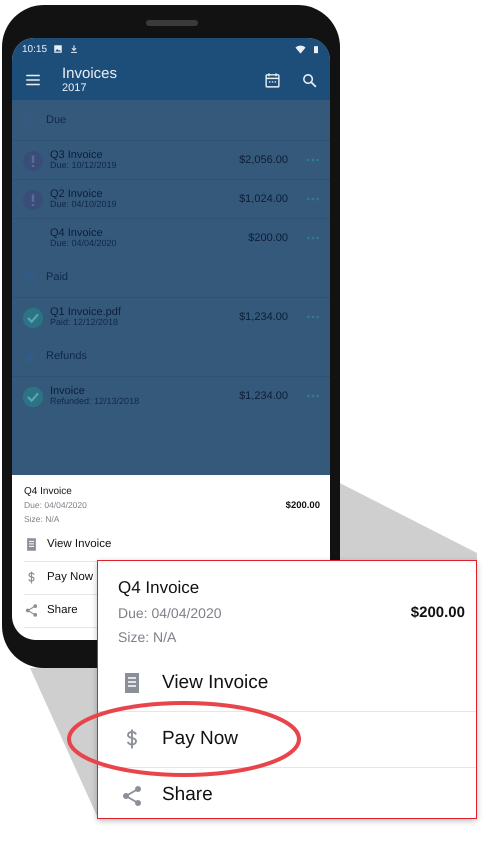 The width and height of the screenshot is (489, 841). What do you see at coordinates (77, 155) in the screenshot?
I see `invoice-name: Q3 Invoice` at bounding box center [77, 155].